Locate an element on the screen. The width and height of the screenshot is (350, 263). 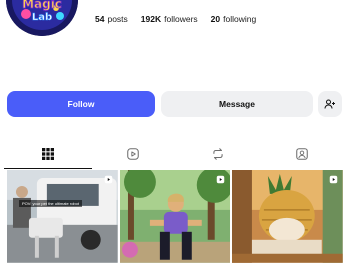
stat-following-label: following is located at coordinates (240, 19).